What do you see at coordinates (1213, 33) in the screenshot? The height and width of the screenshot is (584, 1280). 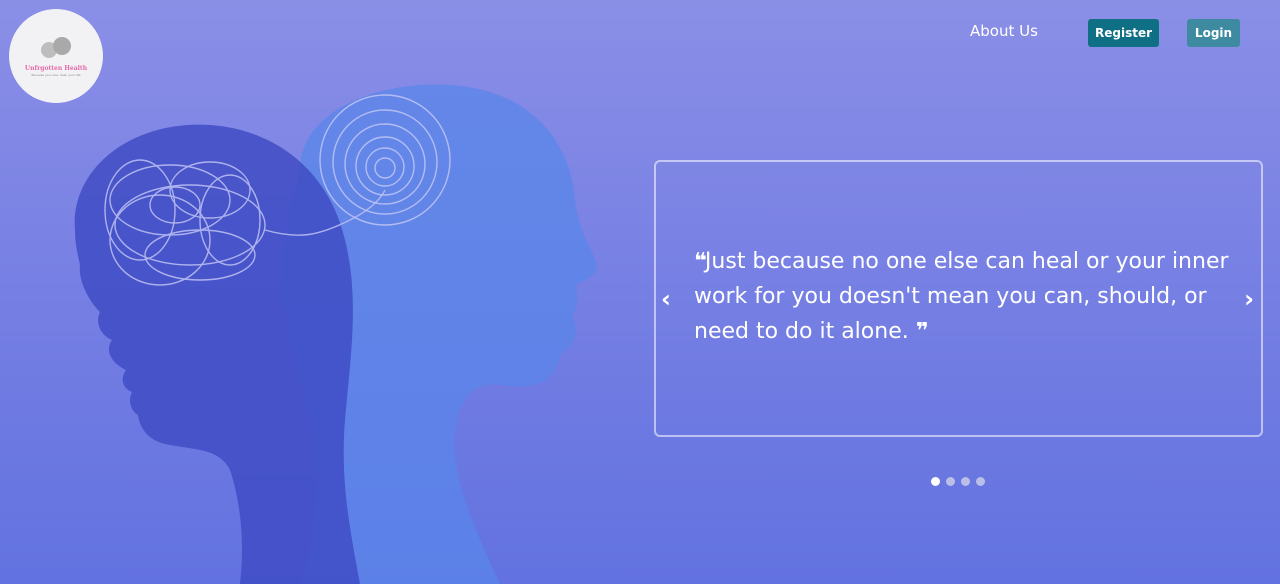 I see `login-button: Login` at bounding box center [1213, 33].